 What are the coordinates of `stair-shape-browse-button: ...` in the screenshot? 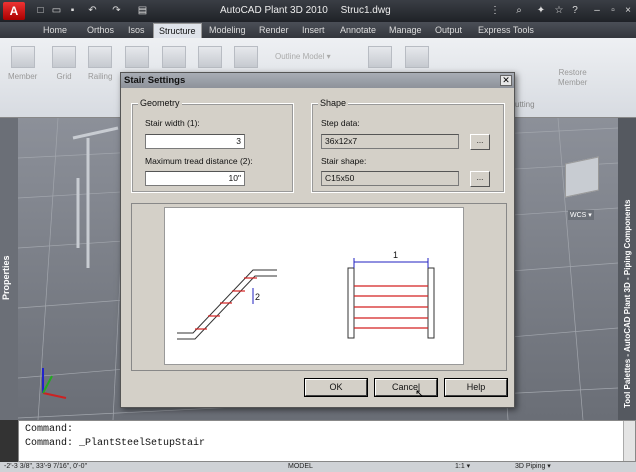 It's located at (480, 179).